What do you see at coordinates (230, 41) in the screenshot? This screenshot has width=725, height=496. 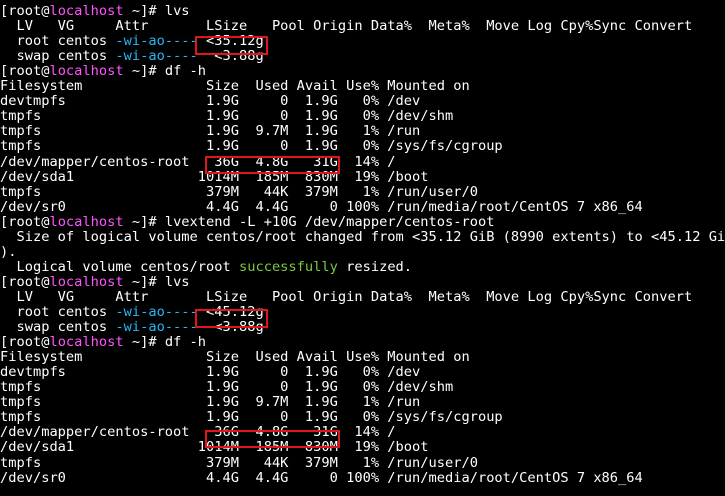 I see `terminal-text: <35.12g` at bounding box center [230, 41].